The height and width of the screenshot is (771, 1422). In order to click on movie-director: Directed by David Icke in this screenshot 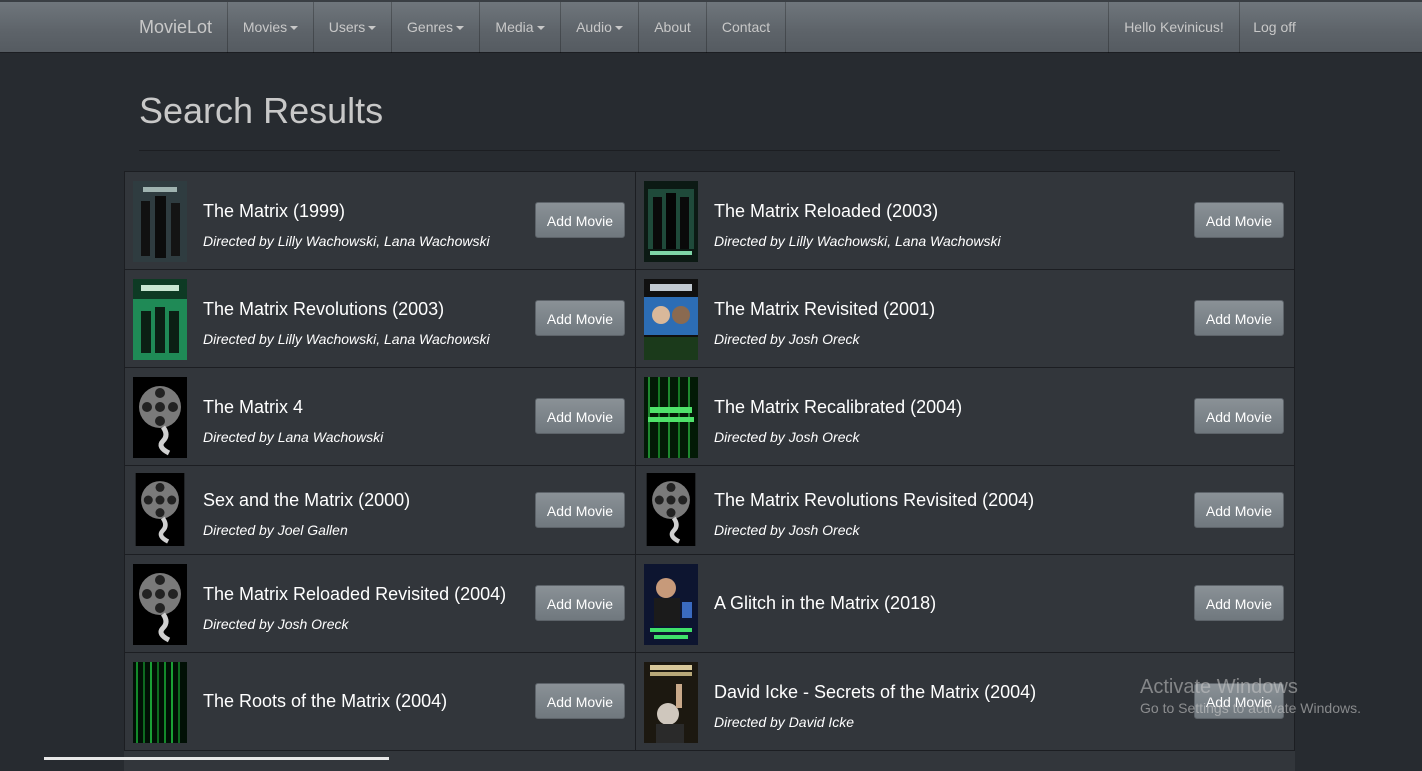, I will do `click(784, 722)`.